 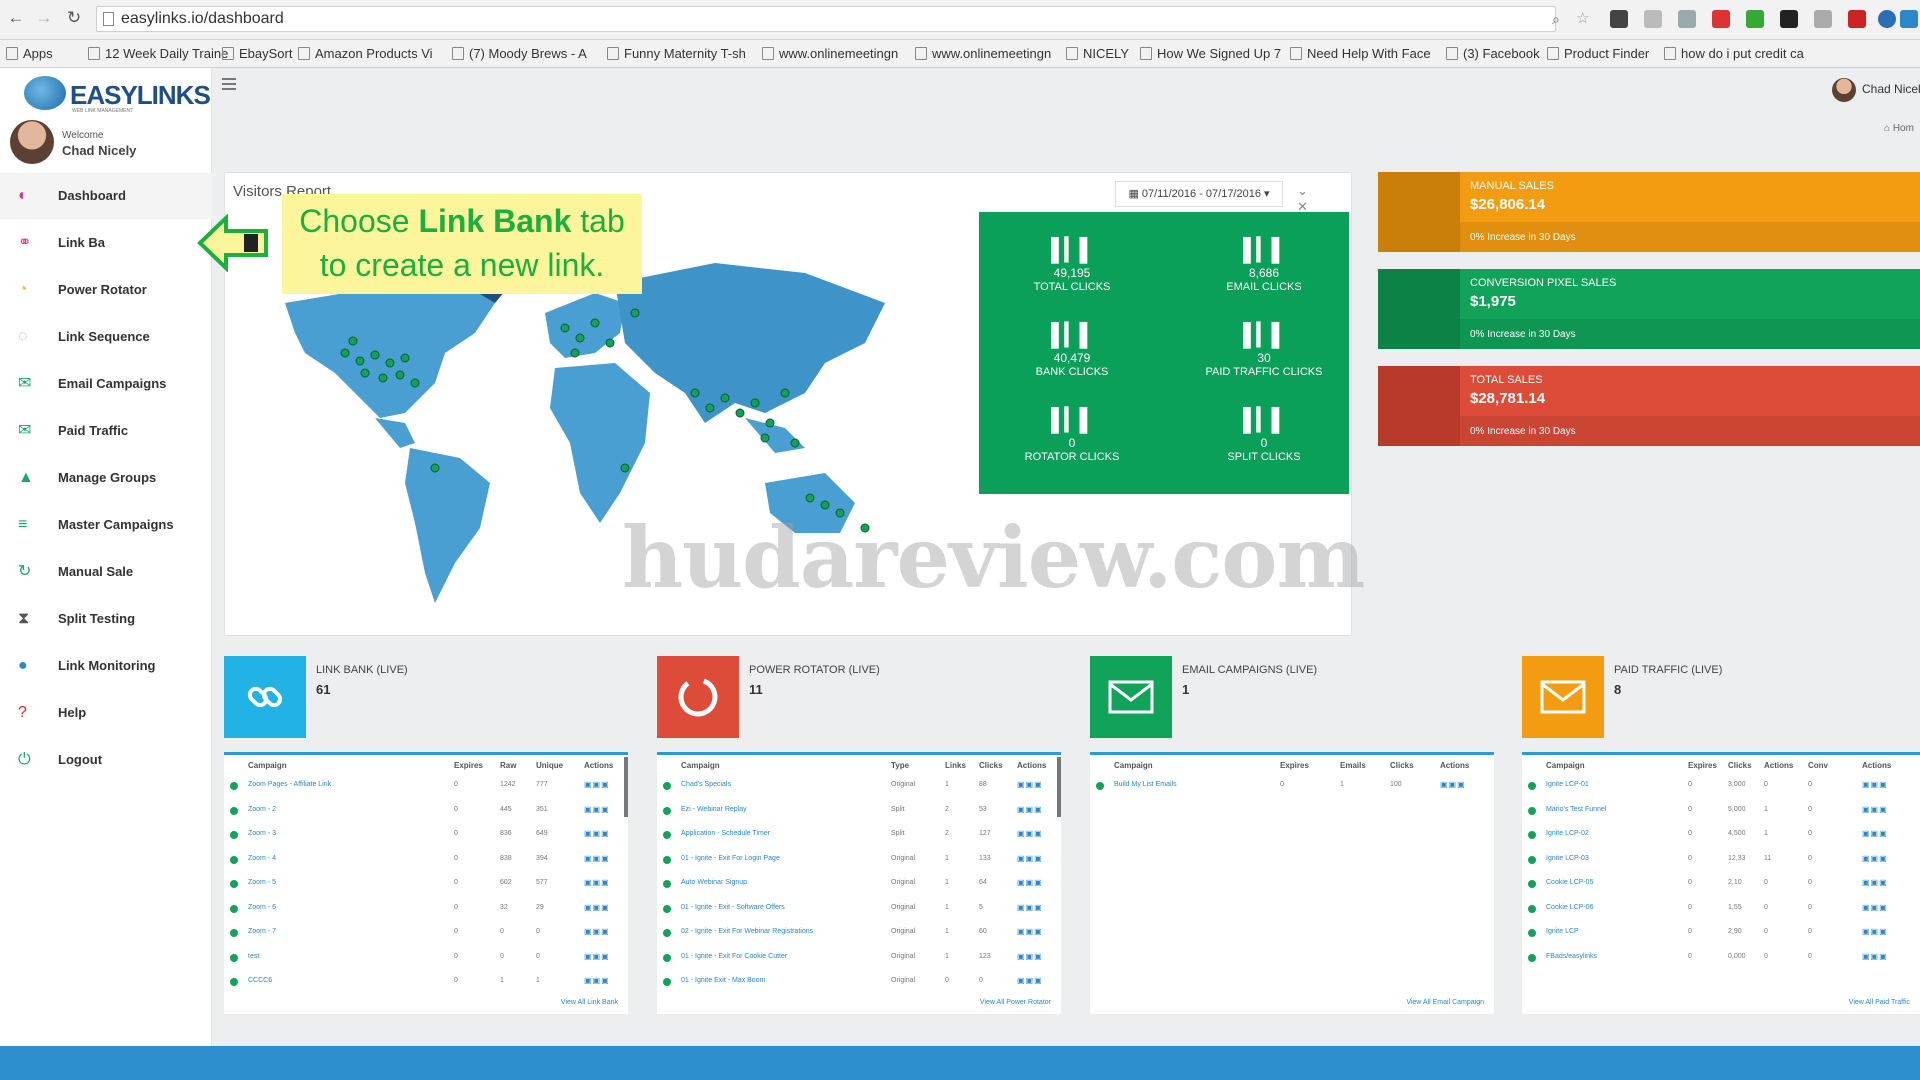 I want to click on forward-icon: →, so click(x=44, y=18).